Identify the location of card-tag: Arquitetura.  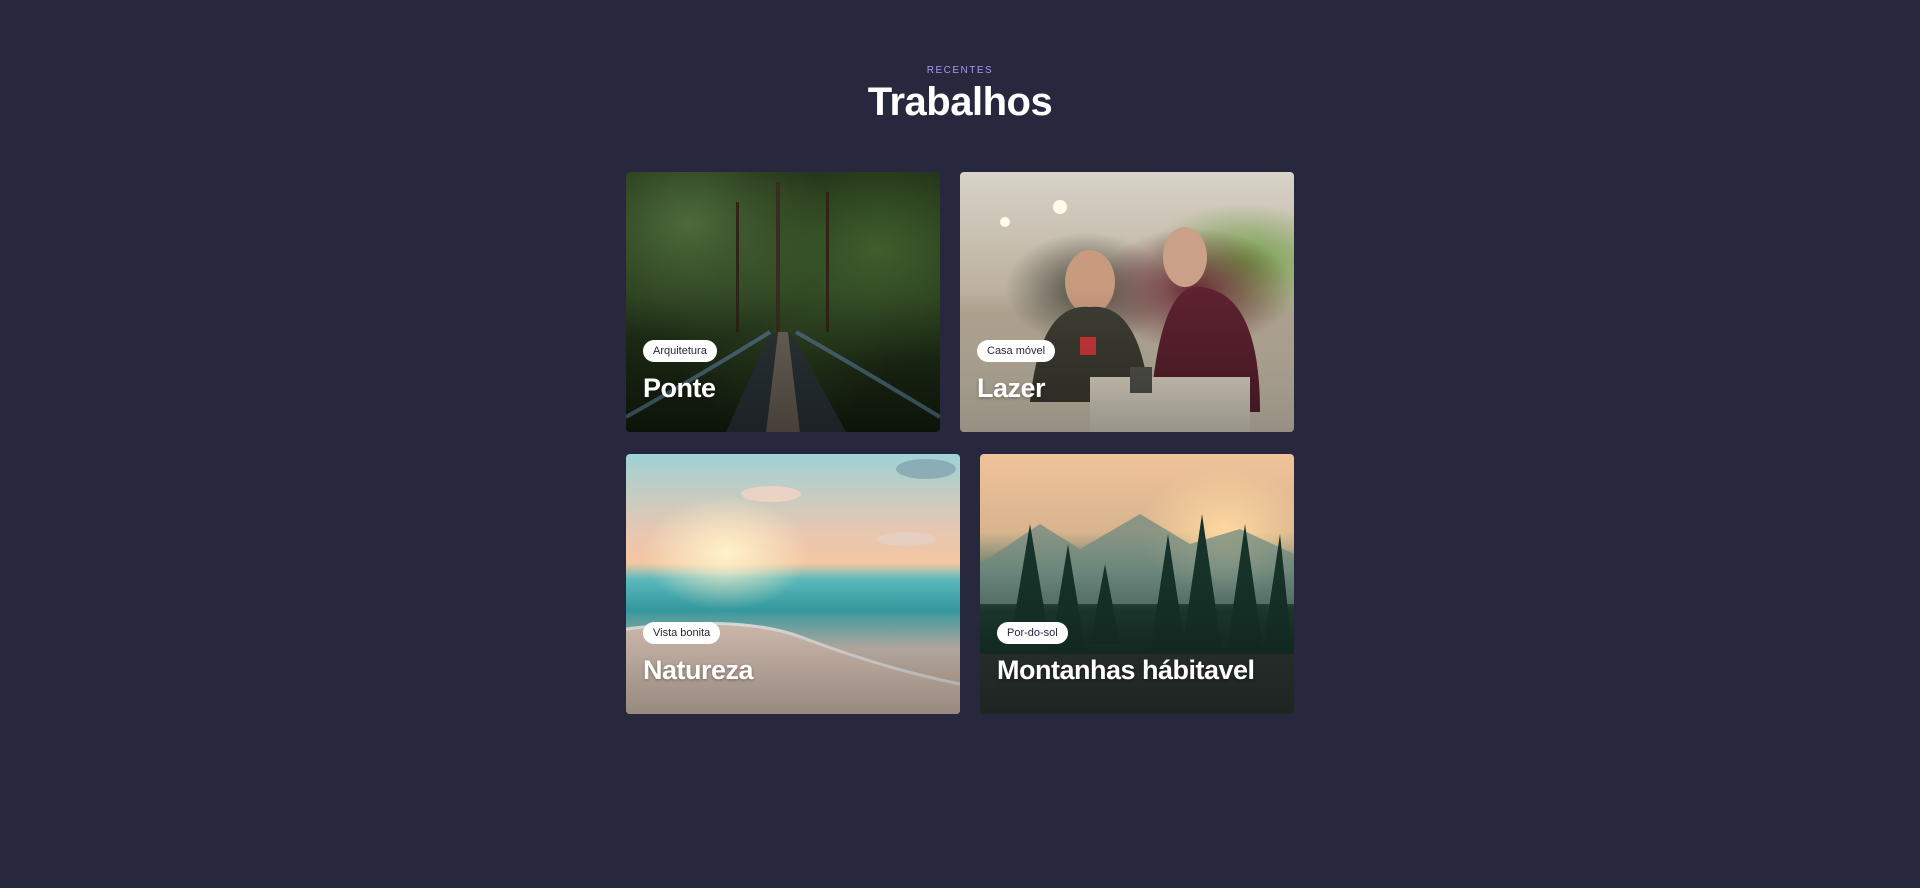
(680, 351).